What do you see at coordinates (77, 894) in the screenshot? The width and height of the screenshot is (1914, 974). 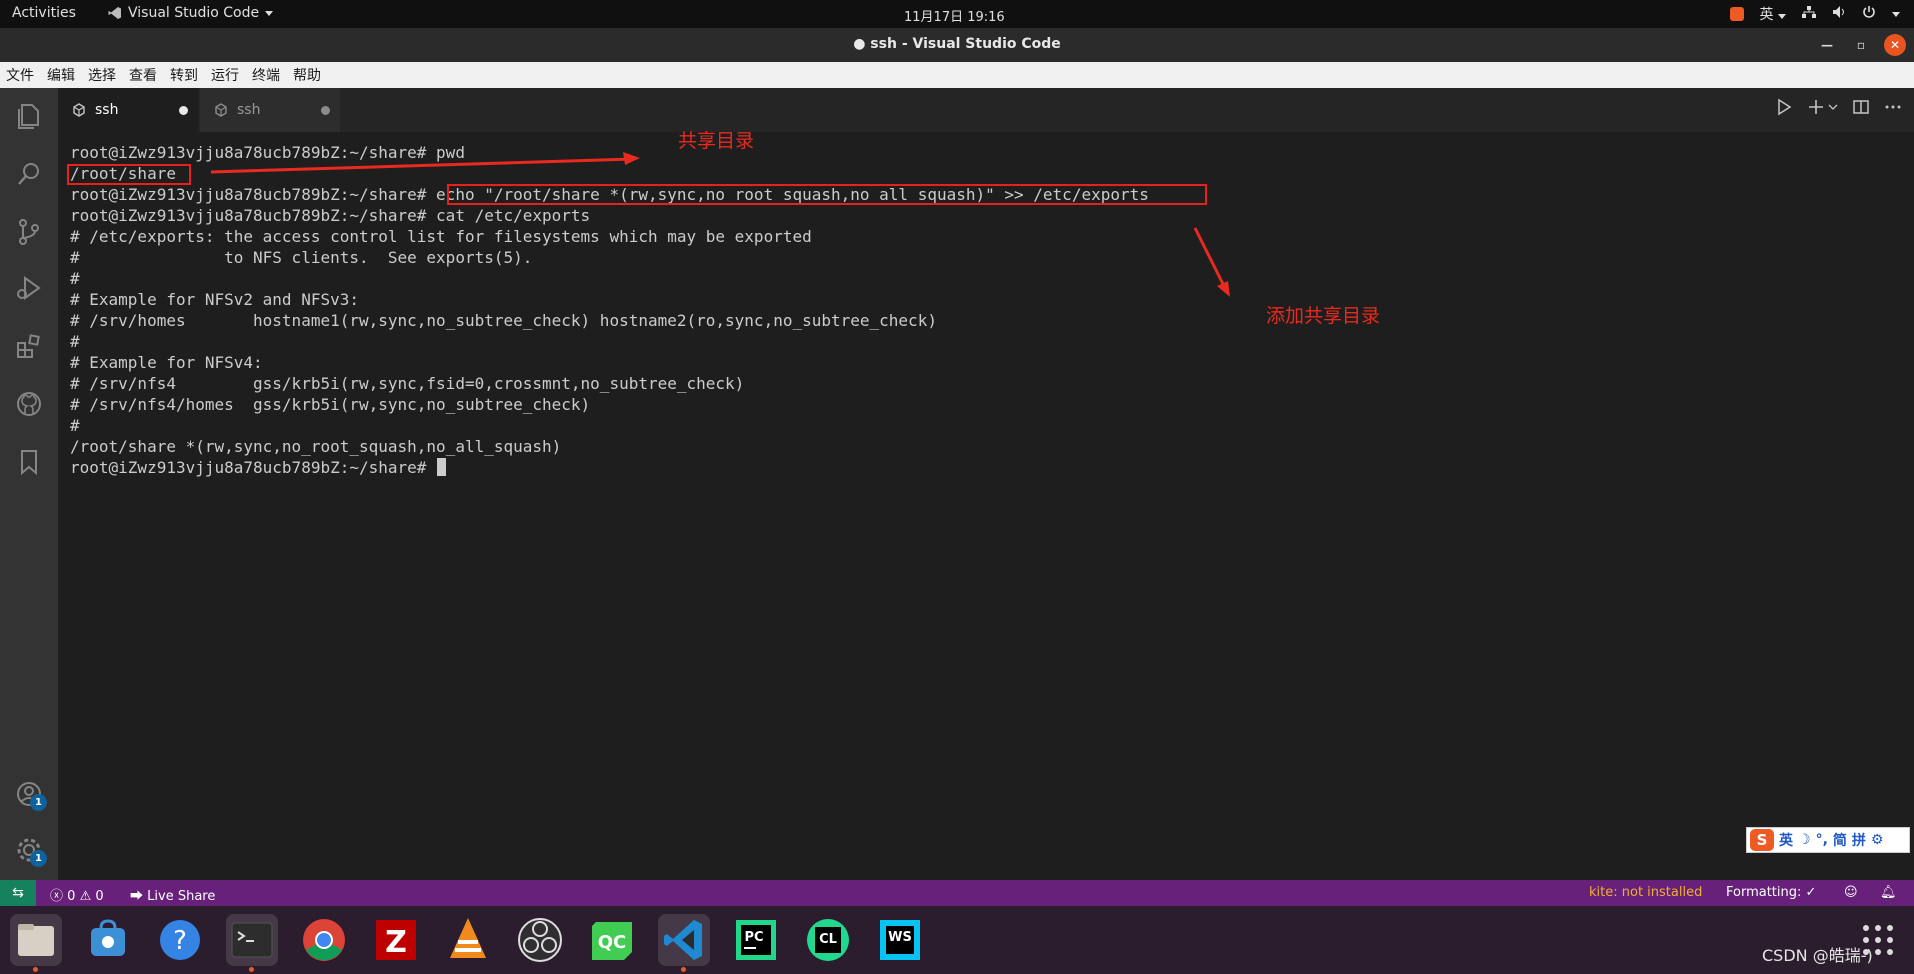 I see `problems-indicator: ⓧ 0 ⚠ 0` at bounding box center [77, 894].